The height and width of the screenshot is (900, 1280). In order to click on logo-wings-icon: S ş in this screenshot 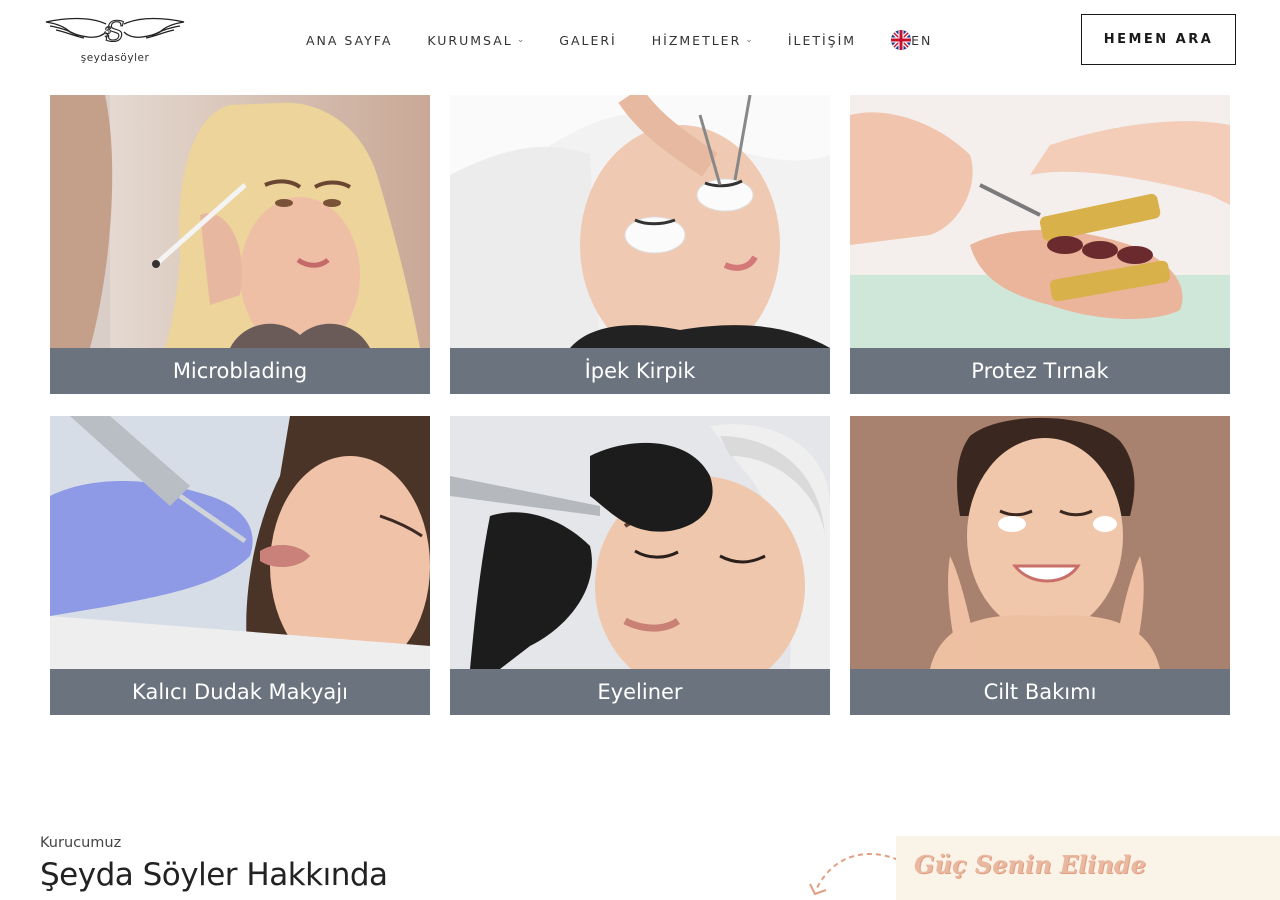, I will do `click(115, 31)`.